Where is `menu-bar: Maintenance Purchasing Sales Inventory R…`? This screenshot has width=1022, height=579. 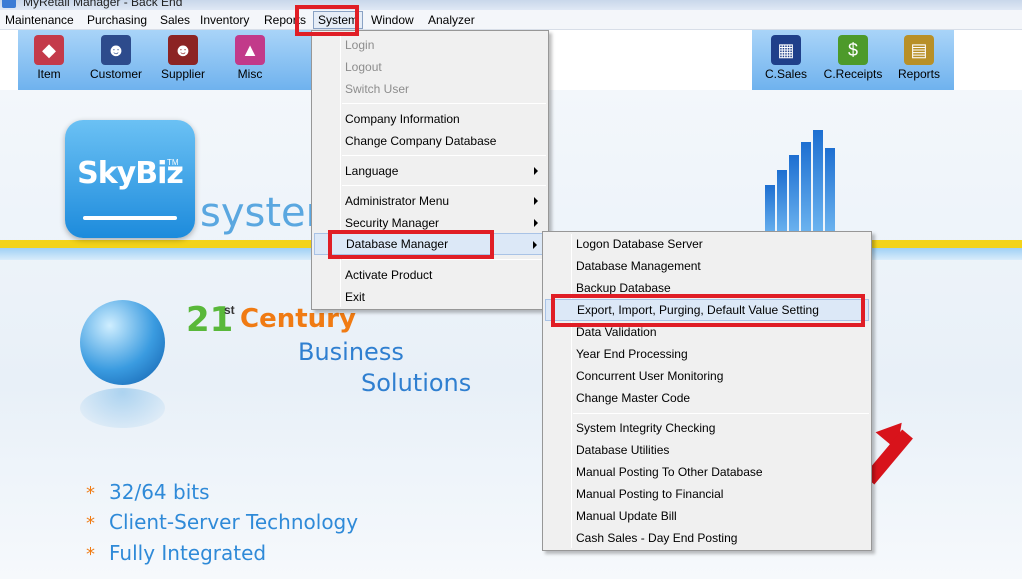 menu-bar: Maintenance Purchasing Sales Inventory R… is located at coordinates (511, 20).